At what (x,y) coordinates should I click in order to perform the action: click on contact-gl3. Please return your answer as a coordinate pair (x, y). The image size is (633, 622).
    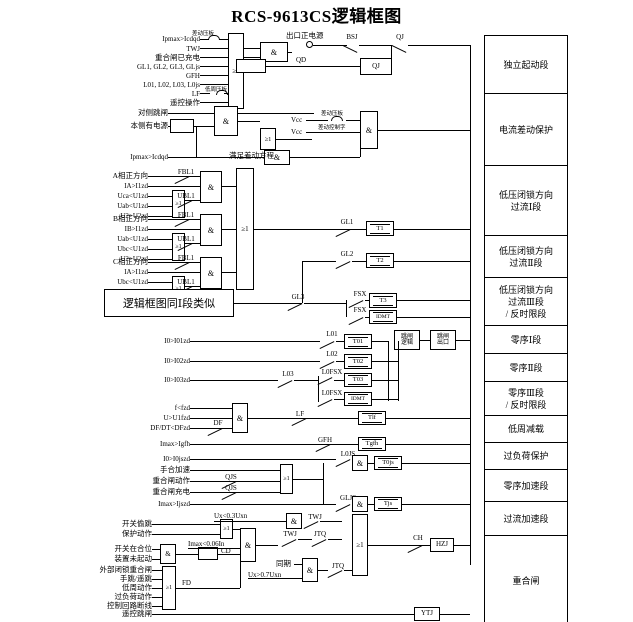
    Looking at the image, I should click on (295, 307).